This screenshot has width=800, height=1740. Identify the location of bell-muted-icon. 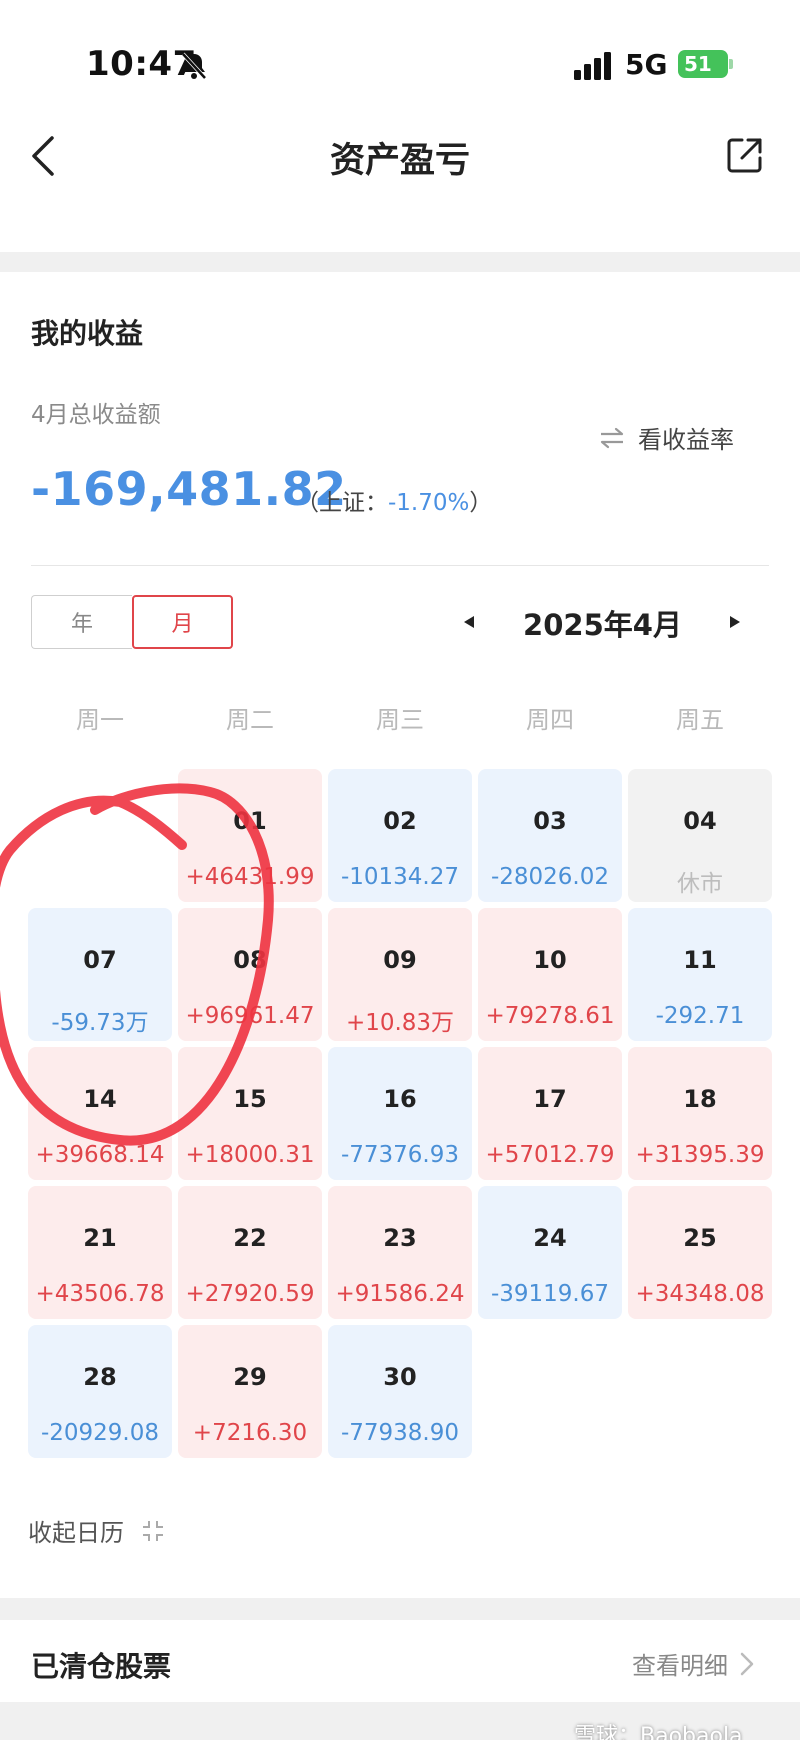
(194, 66).